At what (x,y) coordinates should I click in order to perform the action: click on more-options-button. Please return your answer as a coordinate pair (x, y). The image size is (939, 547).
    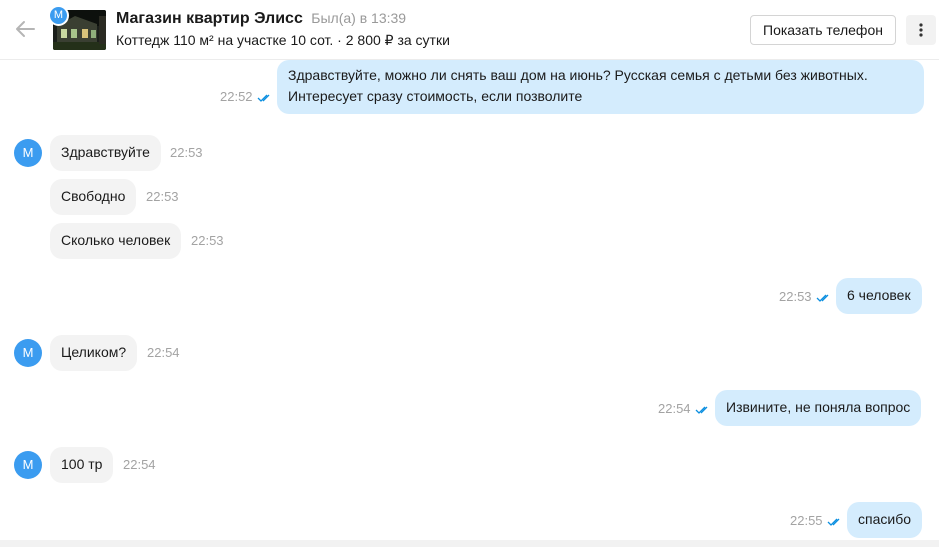
    Looking at the image, I should click on (921, 30).